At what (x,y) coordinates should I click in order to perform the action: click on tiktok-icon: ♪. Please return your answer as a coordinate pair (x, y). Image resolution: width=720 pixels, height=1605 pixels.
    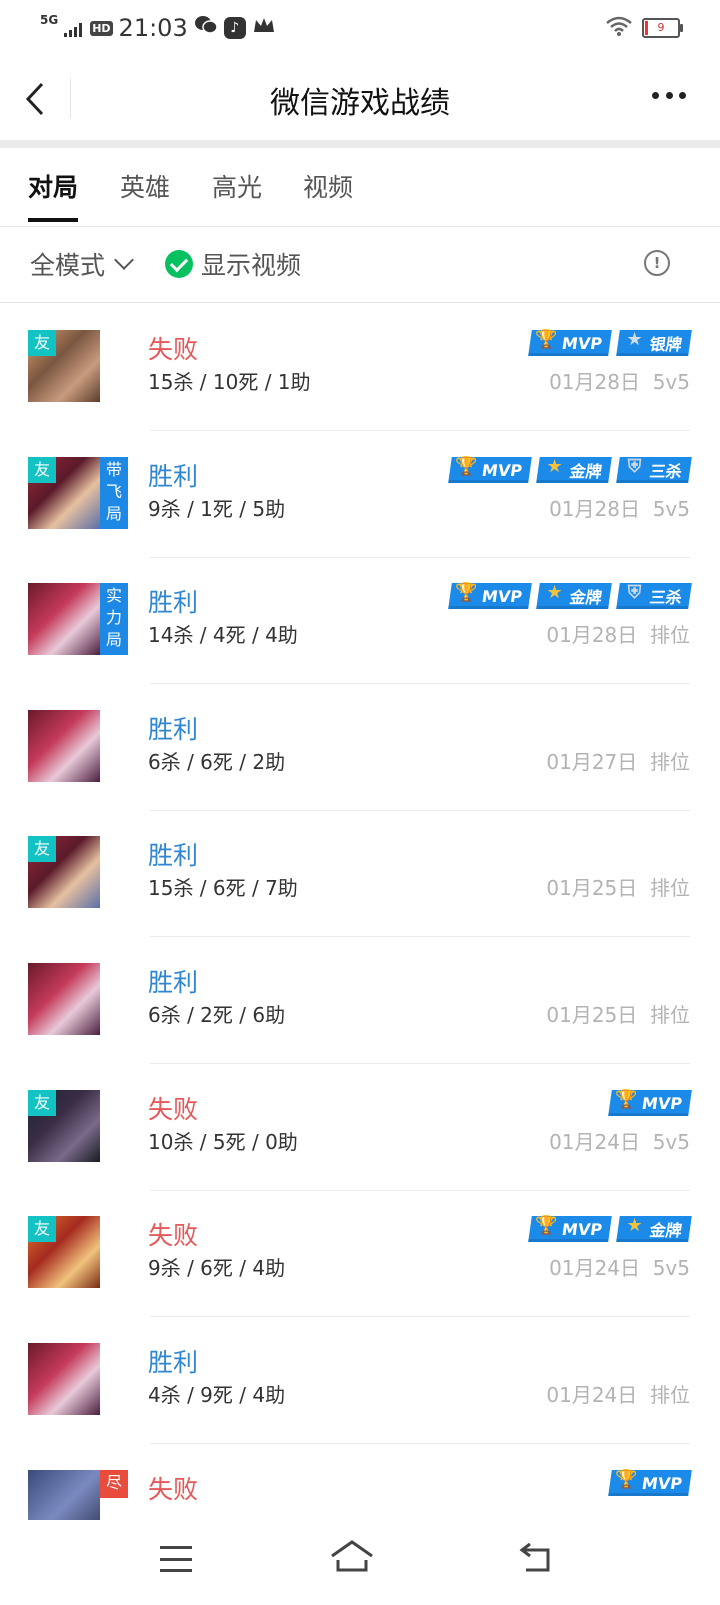
    Looking at the image, I should click on (234, 28).